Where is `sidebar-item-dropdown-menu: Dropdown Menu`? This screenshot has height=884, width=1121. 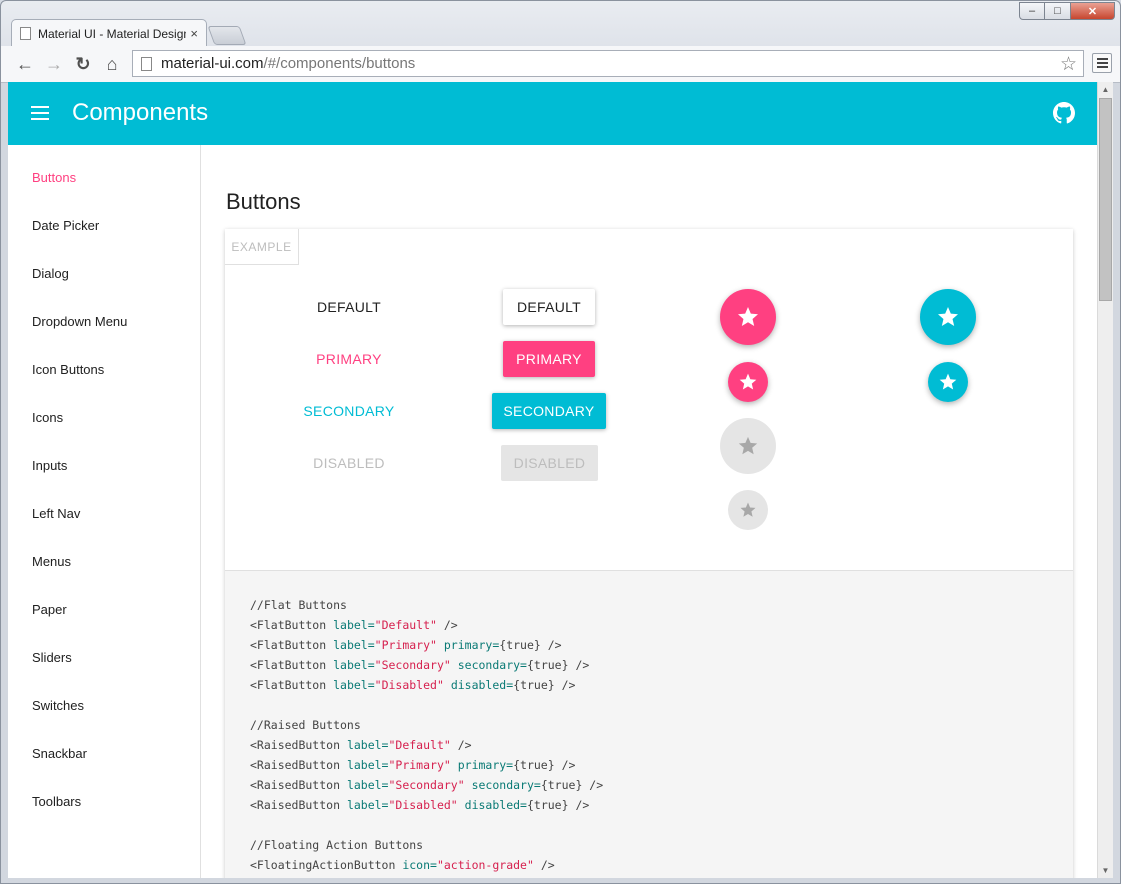 sidebar-item-dropdown-menu: Dropdown Menu is located at coordinates (79, 321).